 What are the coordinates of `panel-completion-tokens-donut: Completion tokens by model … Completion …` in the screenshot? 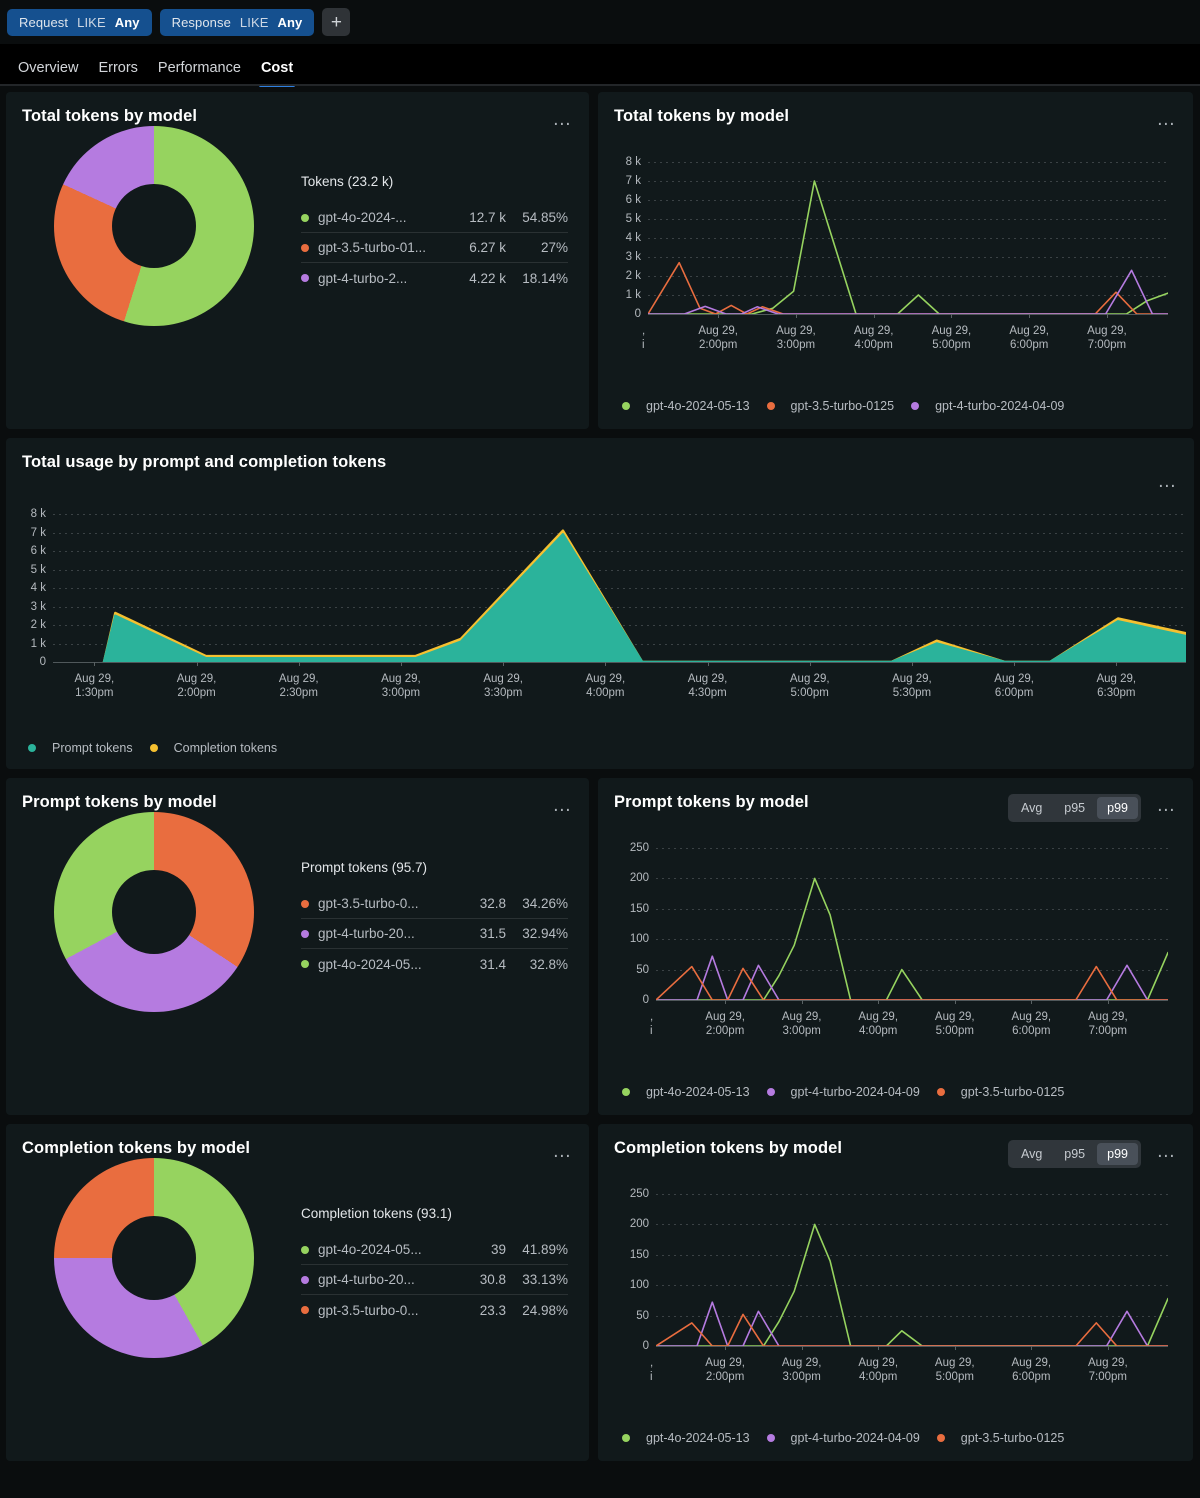 It's located at (297, 1292).